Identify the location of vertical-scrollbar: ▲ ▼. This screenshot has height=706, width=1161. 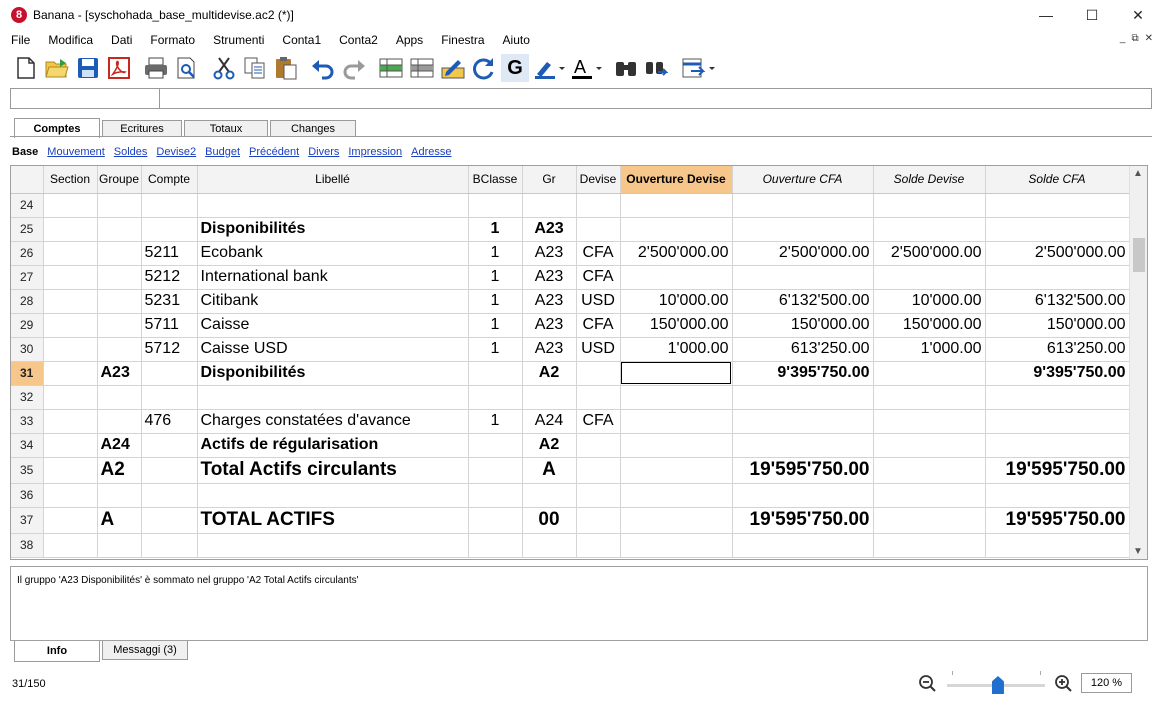
(1138, 362).